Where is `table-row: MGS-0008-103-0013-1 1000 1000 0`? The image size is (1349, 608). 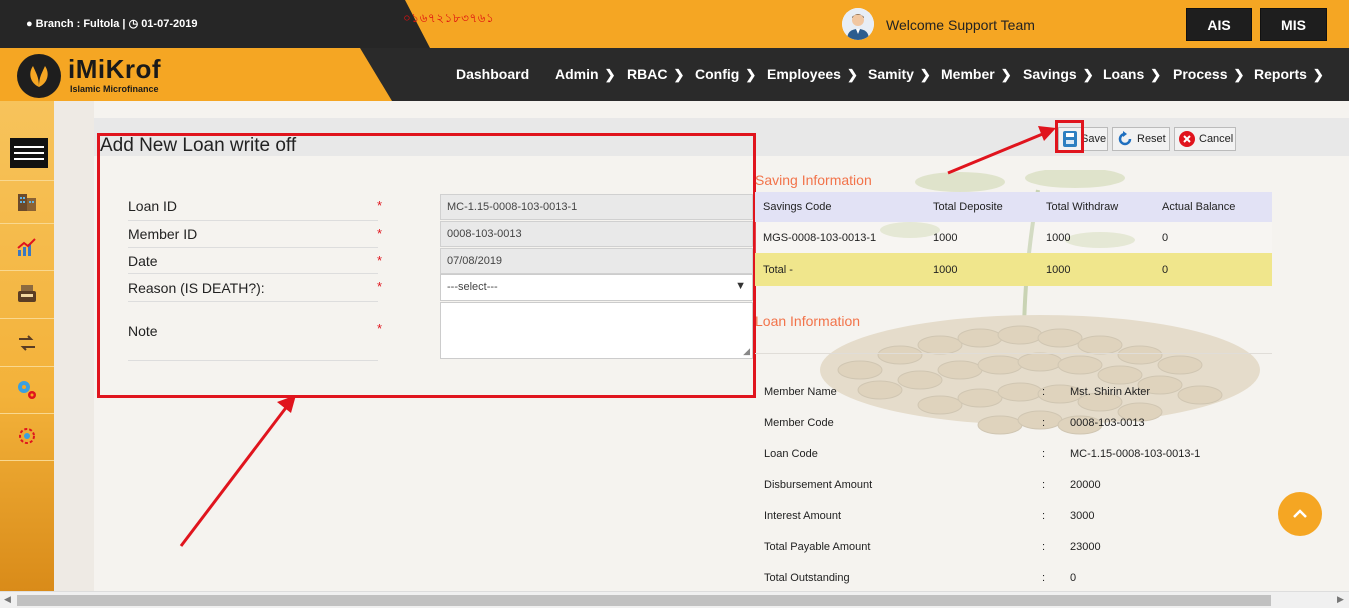
table-row: MGS-0008-103-0013-1 1000 1000 0 is located at coordinates (1013, 237).